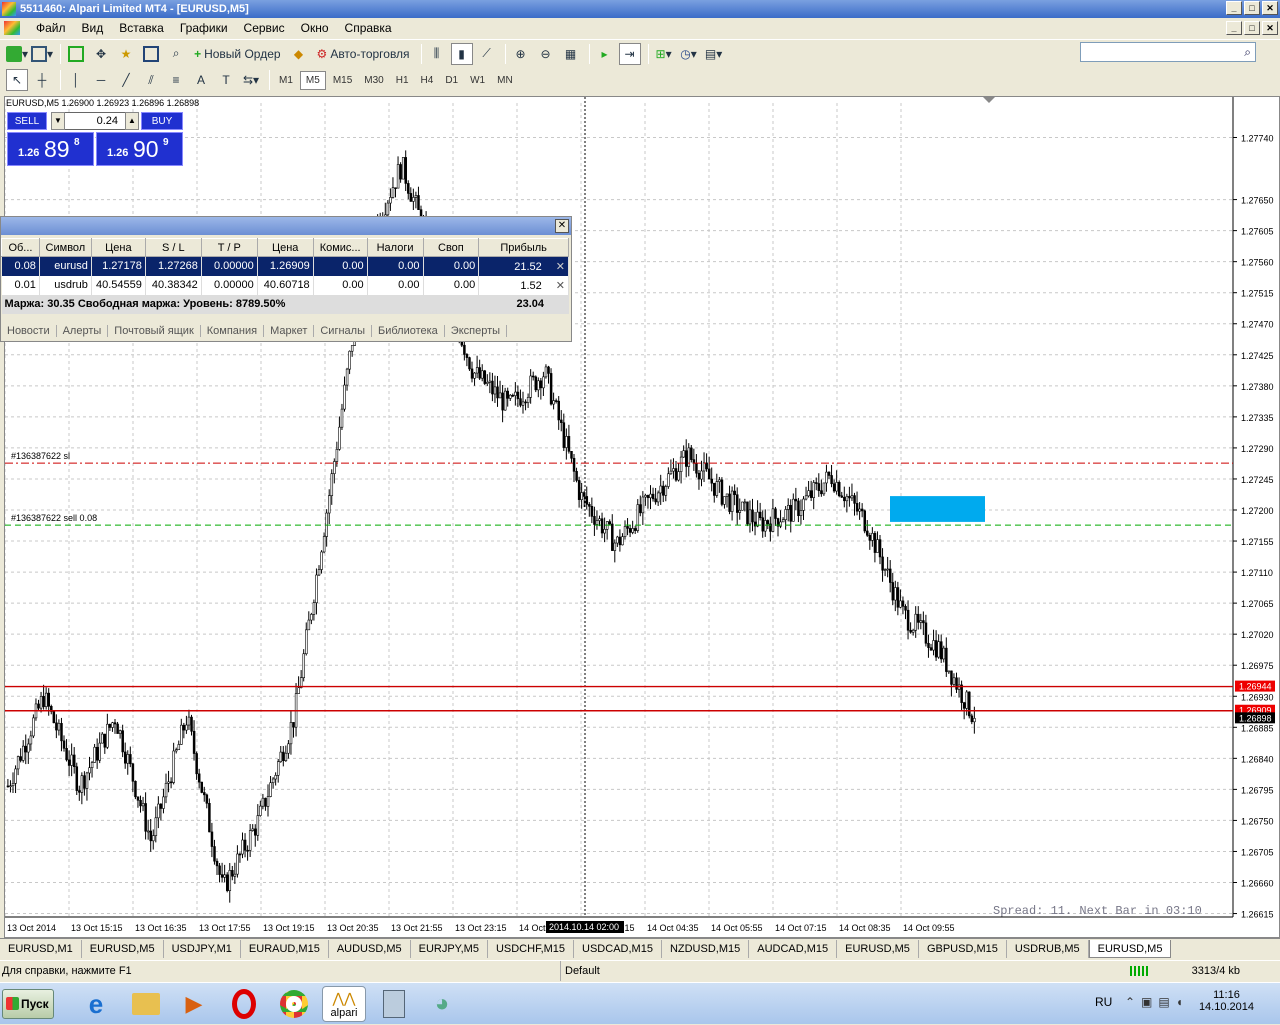  I want to click on tab-alerts: Алерты, so click(83, 331).